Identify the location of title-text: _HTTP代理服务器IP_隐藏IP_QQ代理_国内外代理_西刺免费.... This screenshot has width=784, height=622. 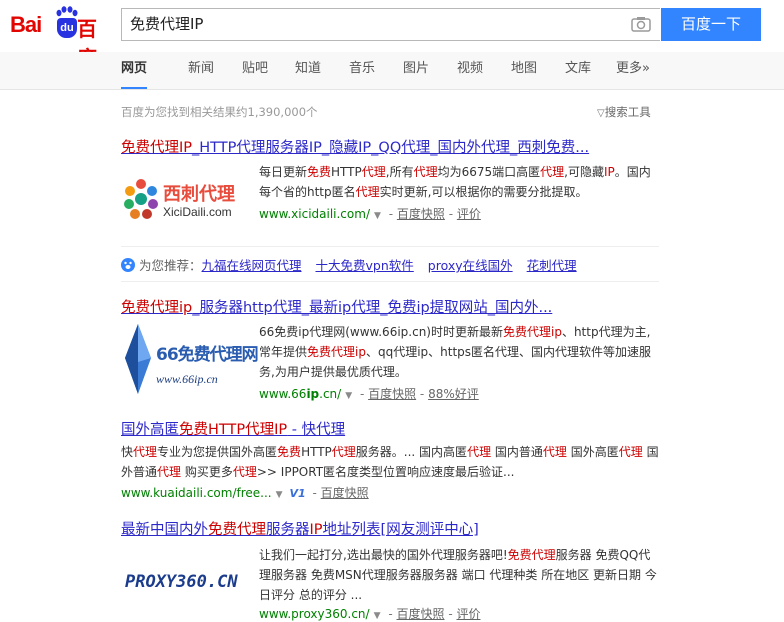
(391, 148).